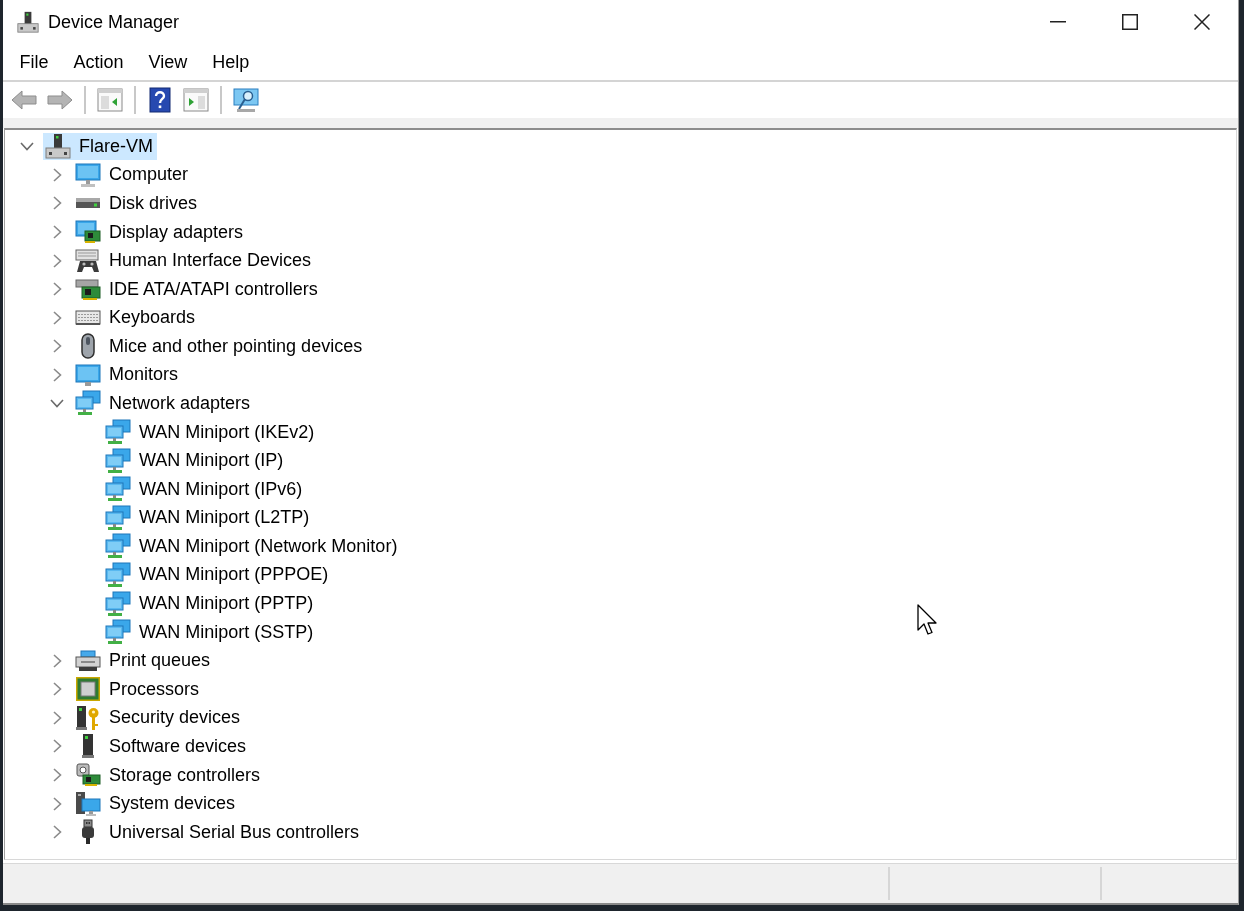 Image resolution: width=1244 pixels, height=911 pixels. I want to click on tree-item: WAN Miniport (PPTP), so click(210, 604).